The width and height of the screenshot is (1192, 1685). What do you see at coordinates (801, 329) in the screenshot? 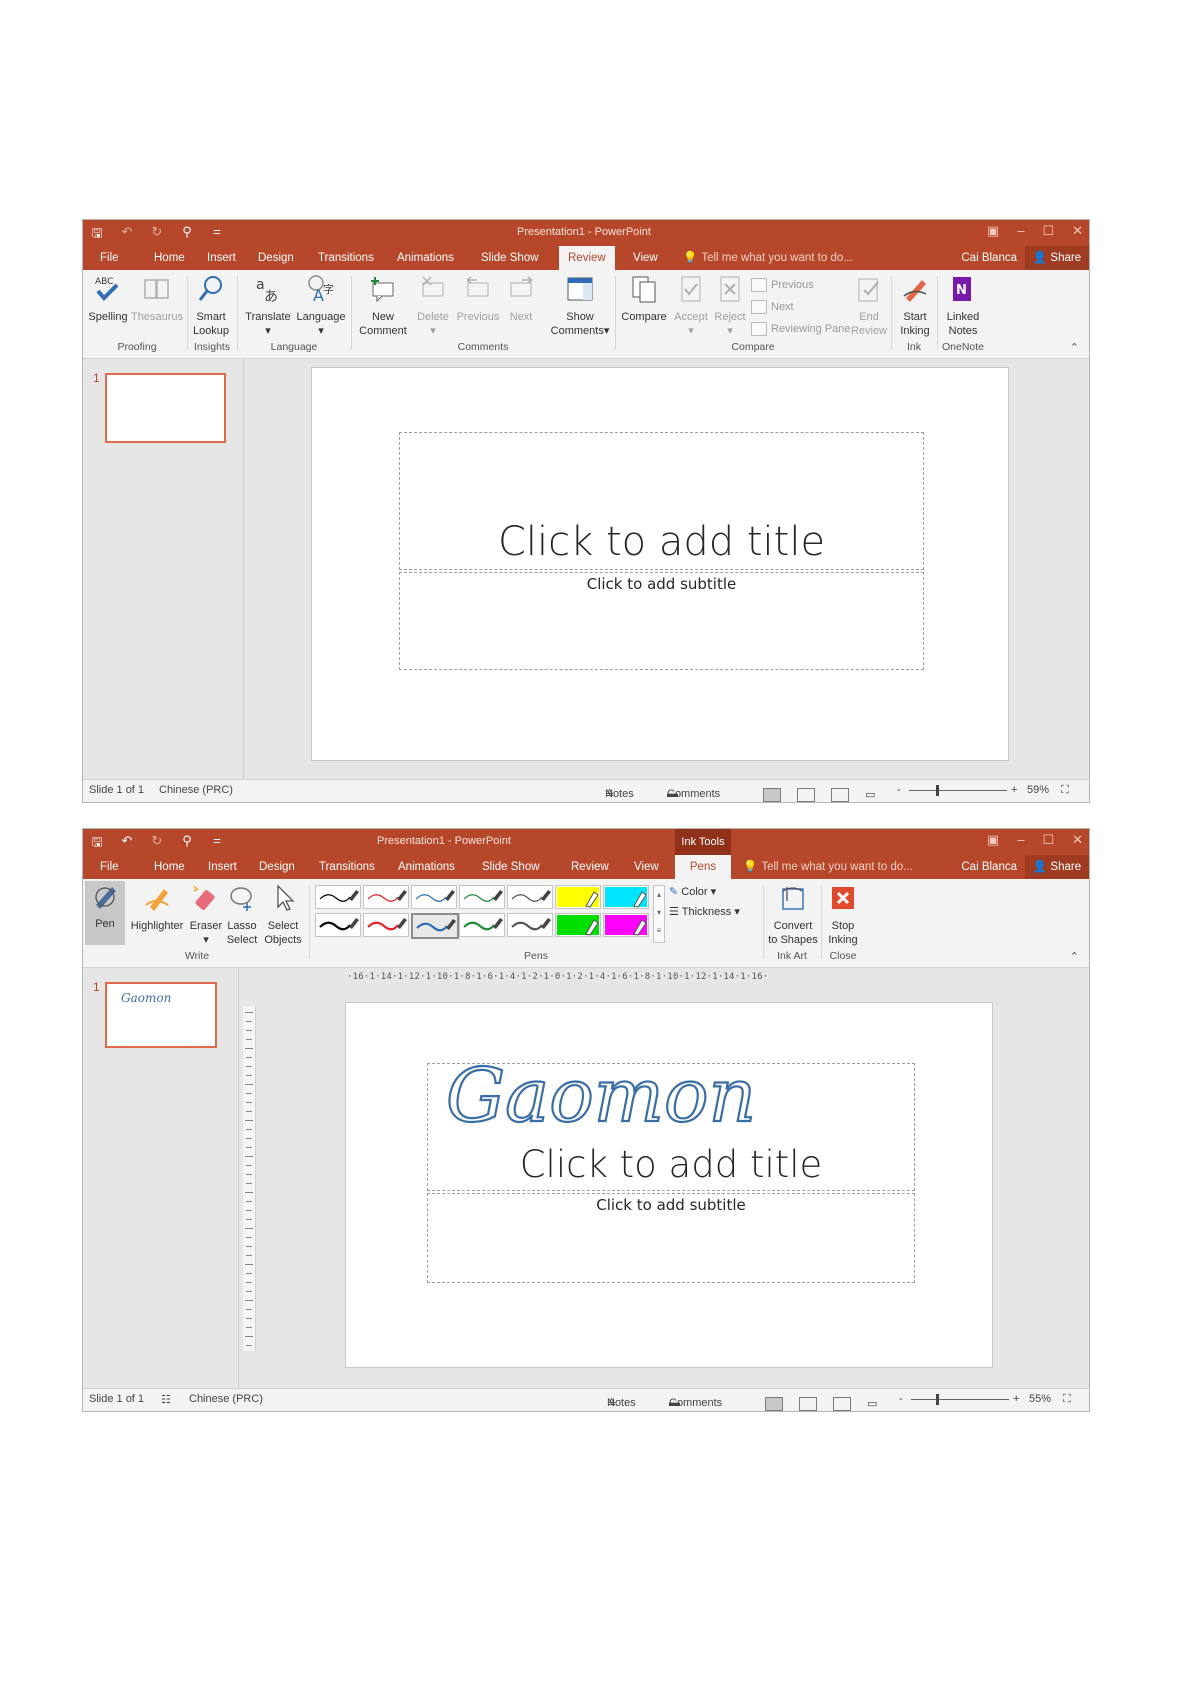
I see `reviewing-pane-button: Reviewing Pane` at bounding box center [801, 329].